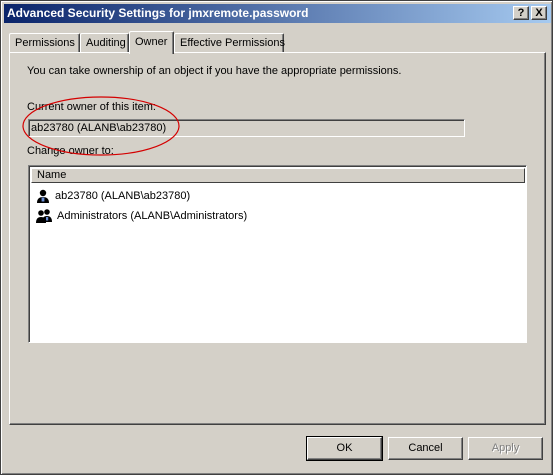 Image resolution: width=553 pixels, height=475 pixels. Describe the element at coordinates (278, 175) in the screenshot. I see `column-header-name: Name` at that location.